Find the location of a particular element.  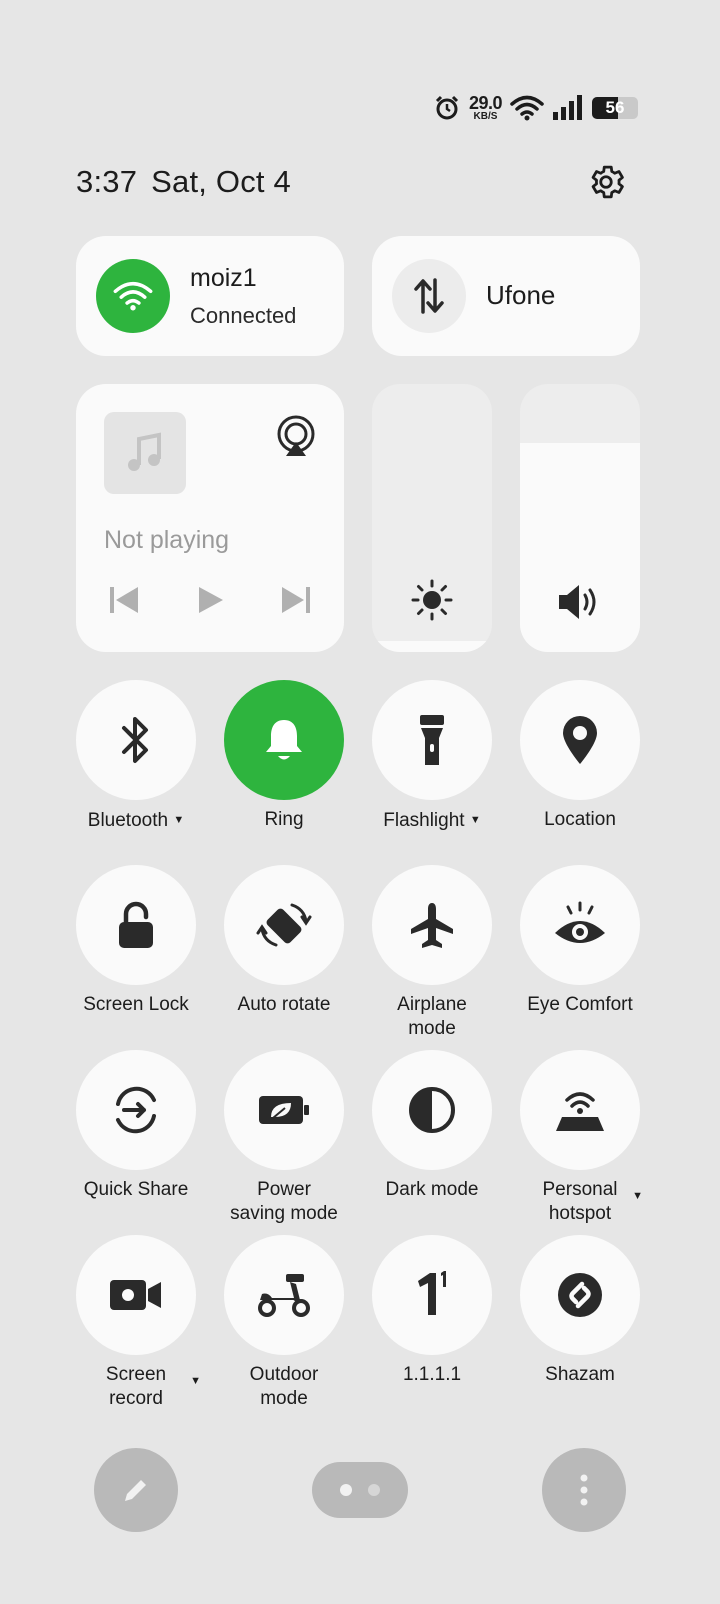

cast-button is located at coordinates (296, 438).